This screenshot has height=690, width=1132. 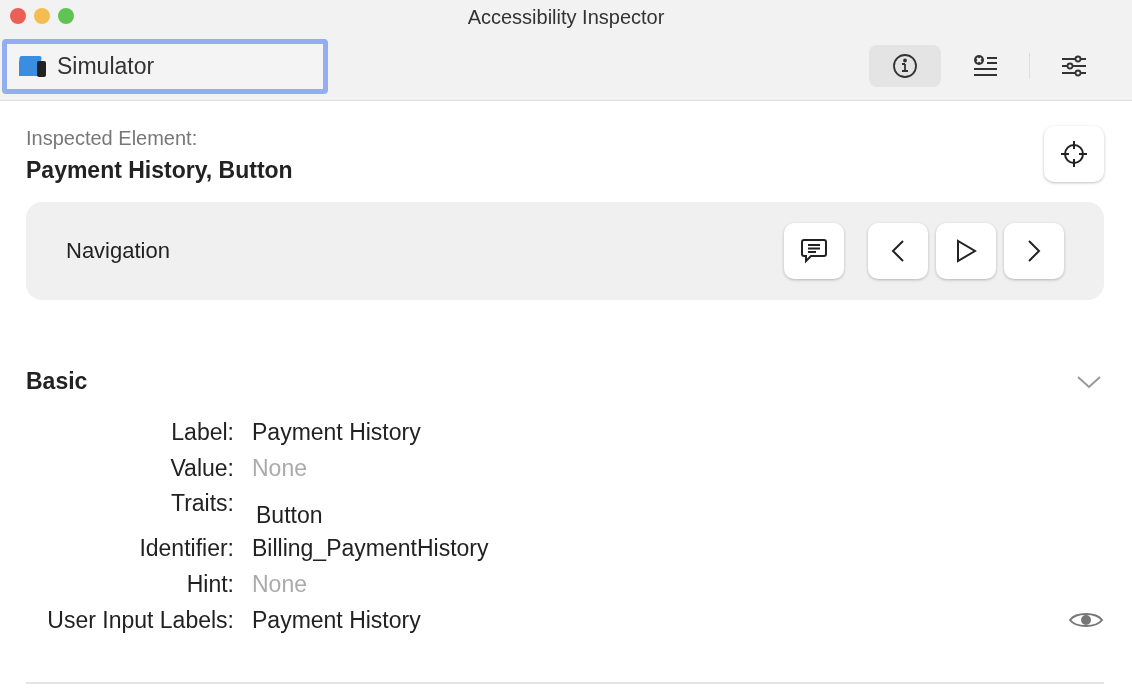 I want to click on inspected-element-name: Payment History, Button, so click(x=159, y=170).